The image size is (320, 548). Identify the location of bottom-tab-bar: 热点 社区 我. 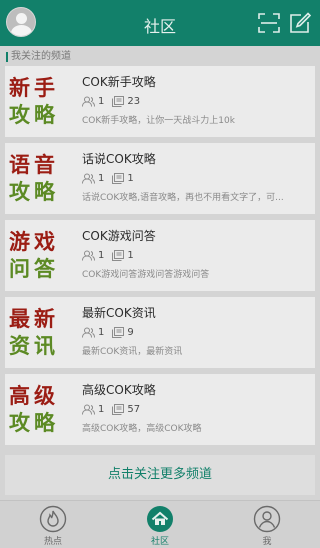
(160, 524).